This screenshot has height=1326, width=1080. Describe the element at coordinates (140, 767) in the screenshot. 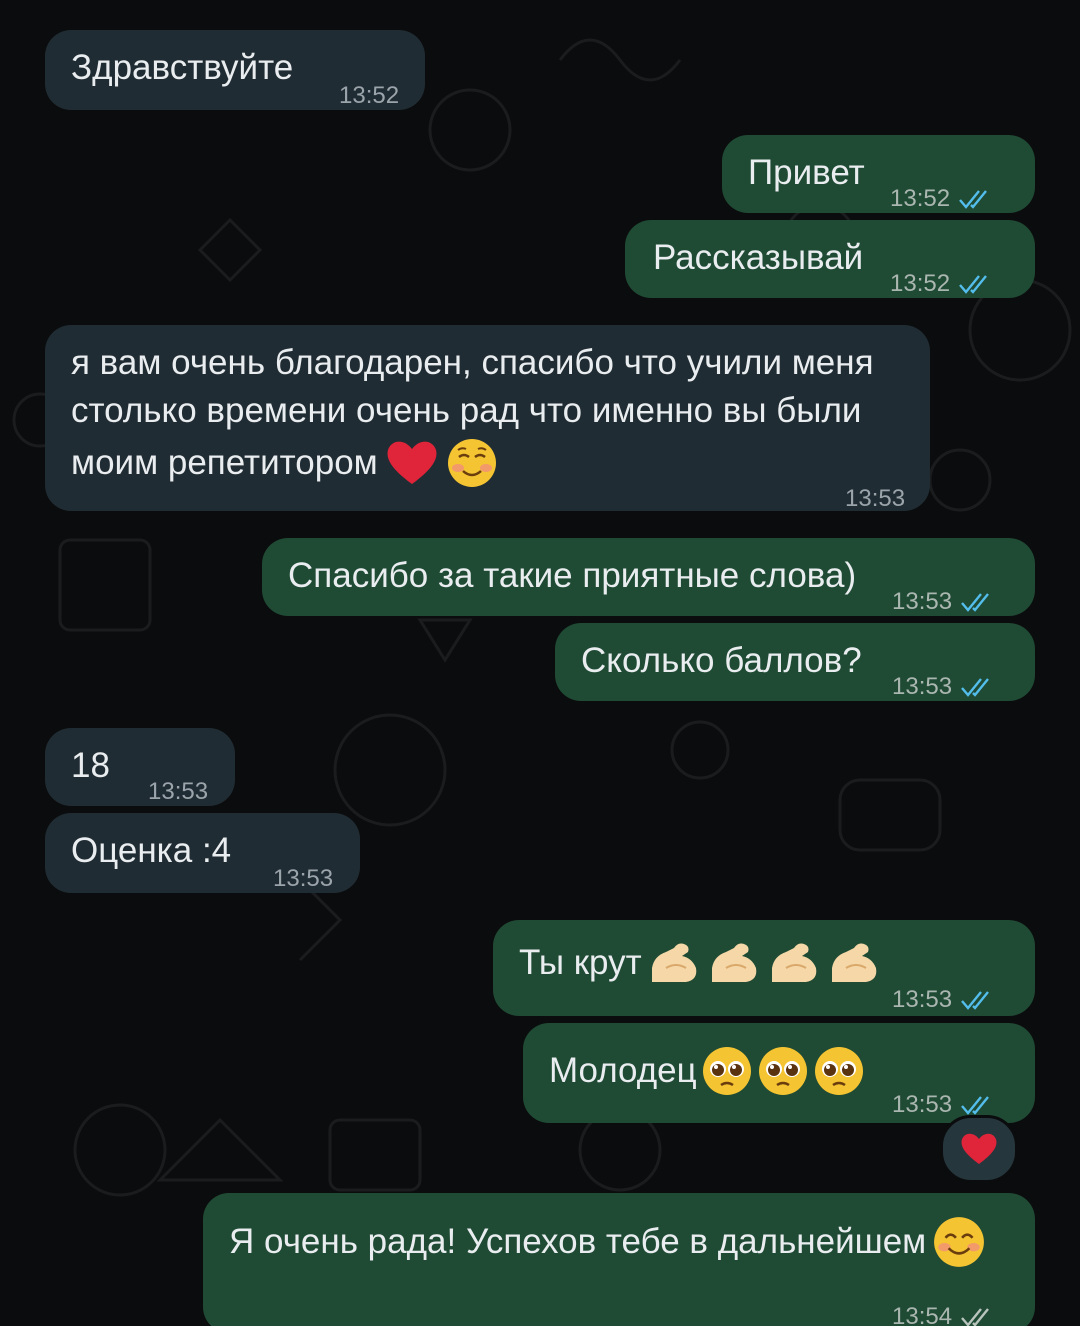

I see `message-incoming: 18 13:53` at that location.